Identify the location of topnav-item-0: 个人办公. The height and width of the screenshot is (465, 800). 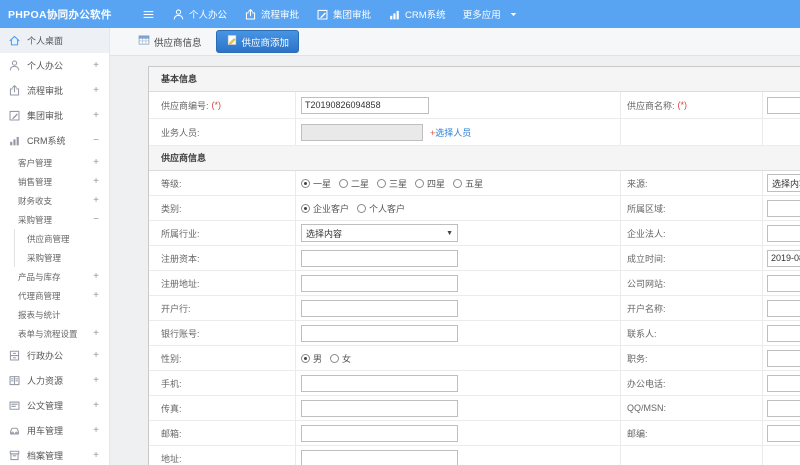
(199, 14).